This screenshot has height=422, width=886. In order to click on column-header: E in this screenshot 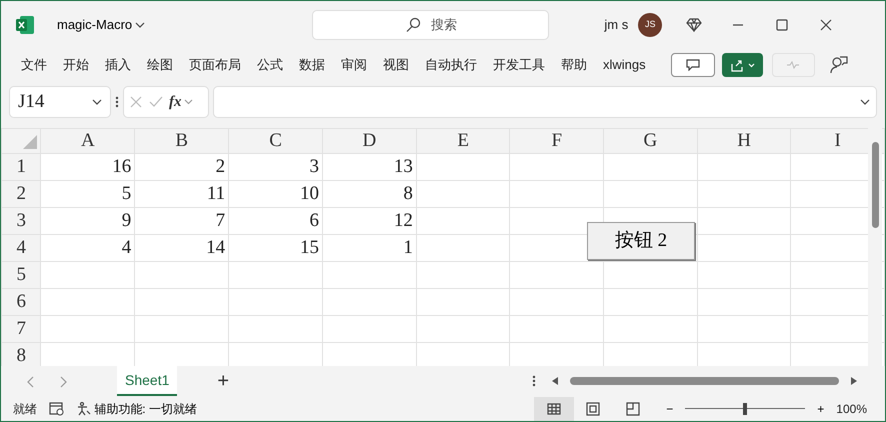, I will do `click(463, 141)`.